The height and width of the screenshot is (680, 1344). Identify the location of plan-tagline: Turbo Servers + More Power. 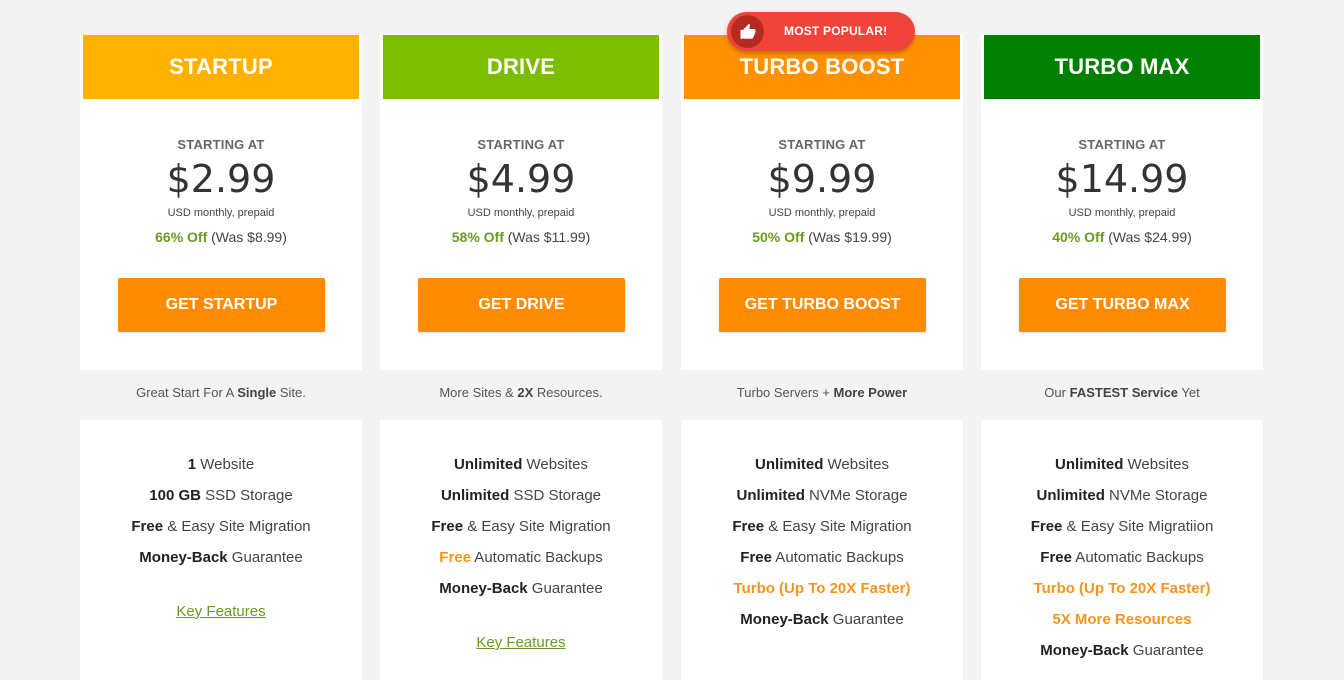
(822, 392).